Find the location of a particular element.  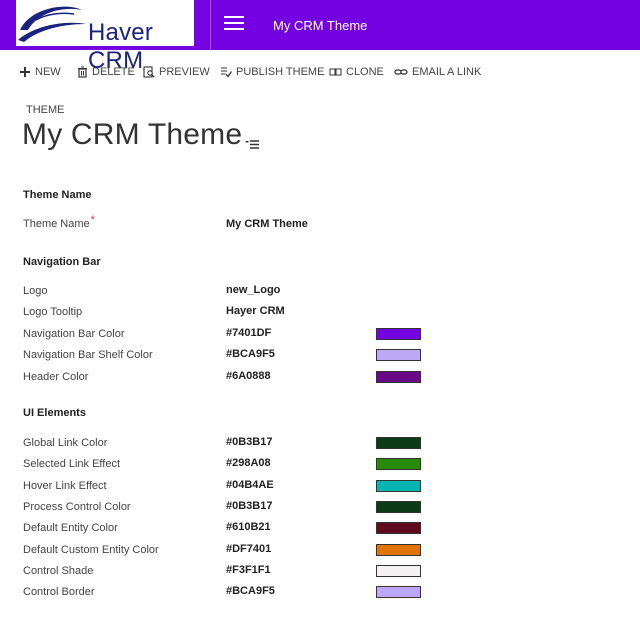

navigation-bar: Haver CRM My CRM Theme is located at coordinates (320, 37).